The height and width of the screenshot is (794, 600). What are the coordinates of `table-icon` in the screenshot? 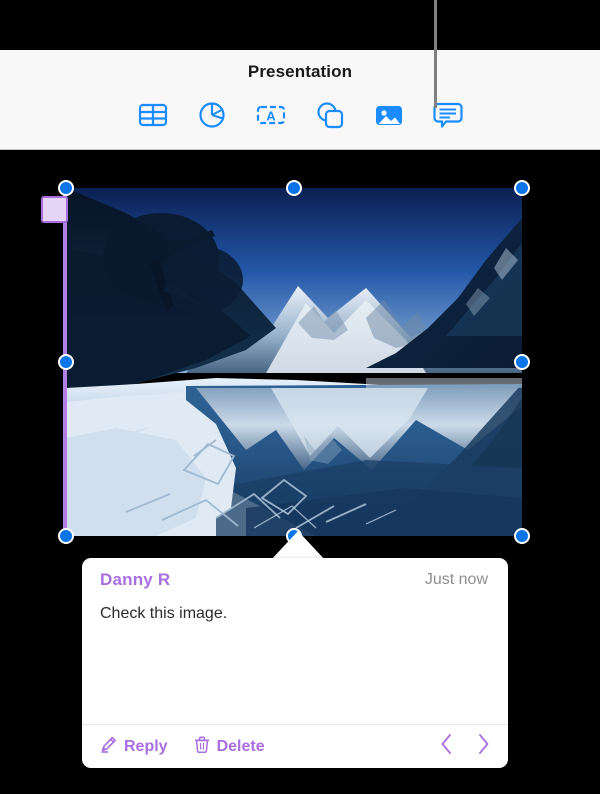 It's located at (153, 115).